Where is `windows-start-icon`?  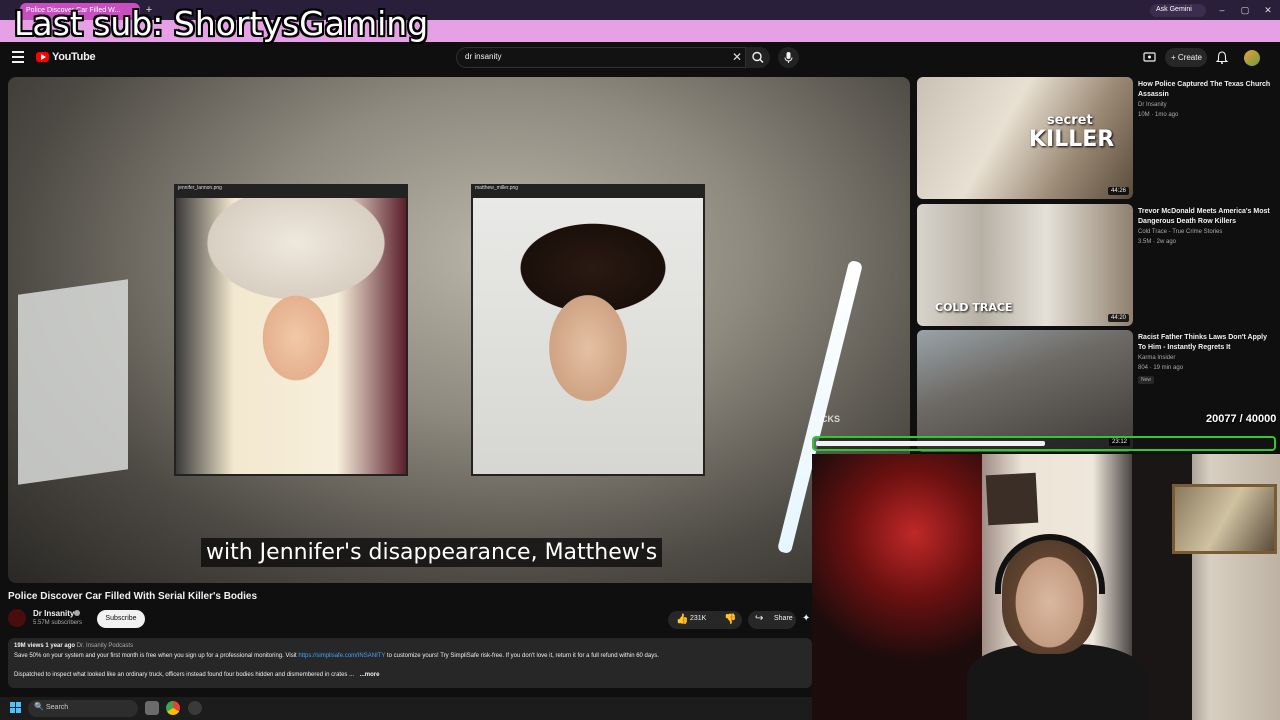 windows-start-icon is located at coordinates (16, 708).